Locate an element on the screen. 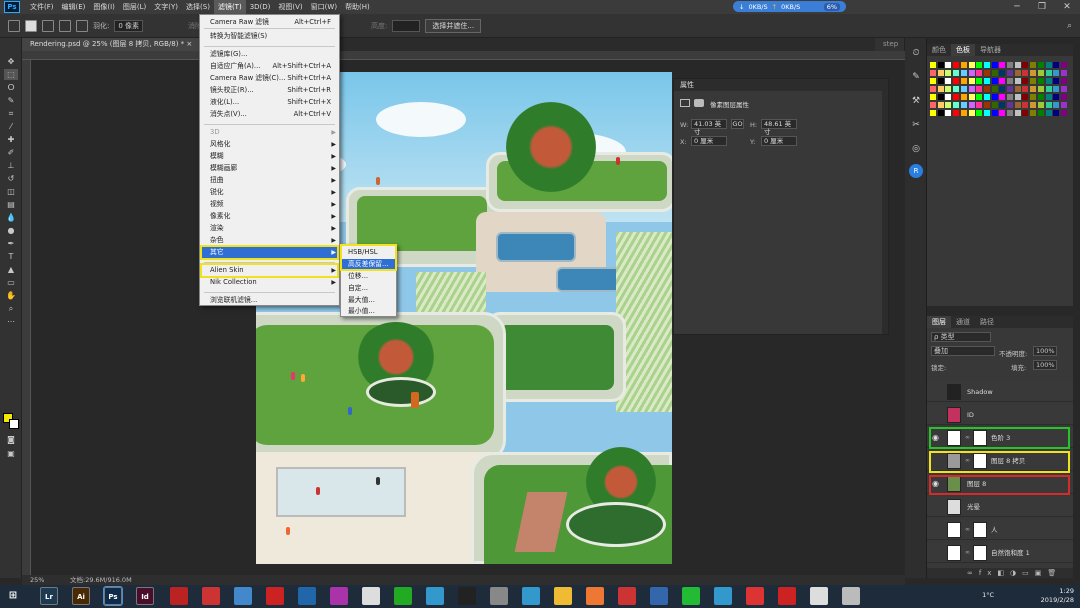  link-dimensions-icon: GO is located at coordinates (737, 124).